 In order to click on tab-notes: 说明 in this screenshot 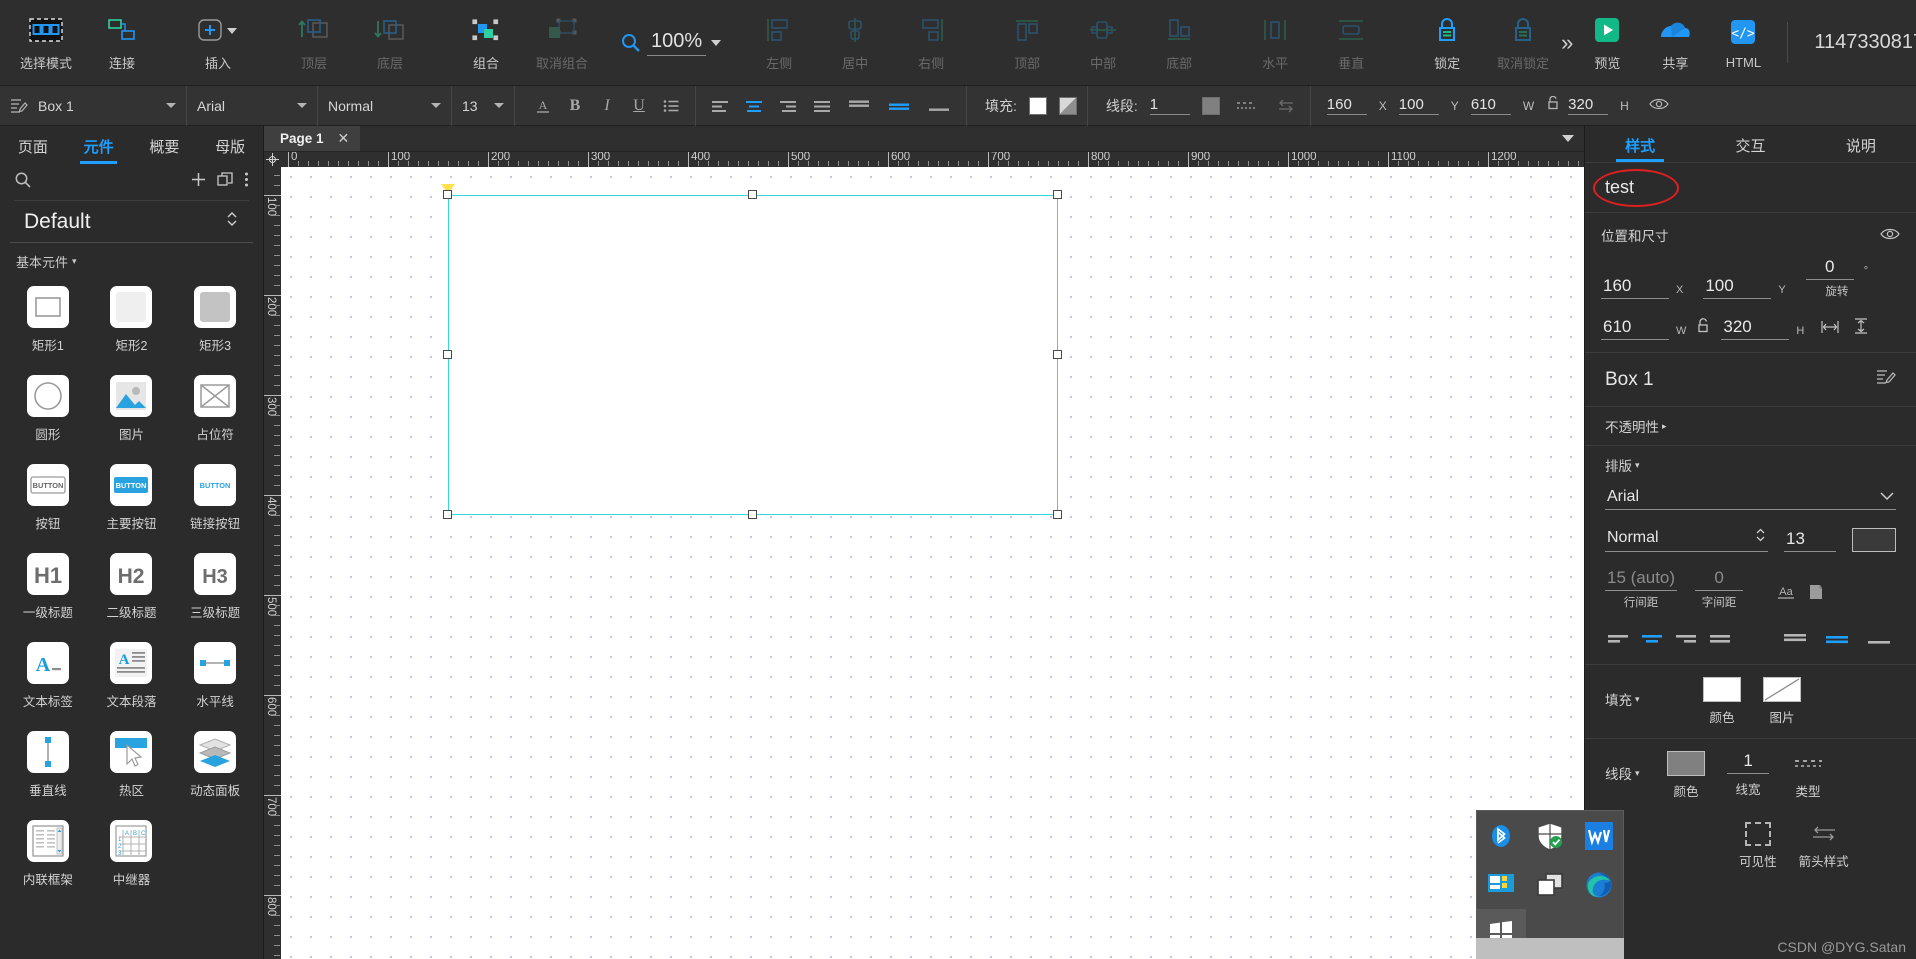, I will do `click(1861, 148)`.